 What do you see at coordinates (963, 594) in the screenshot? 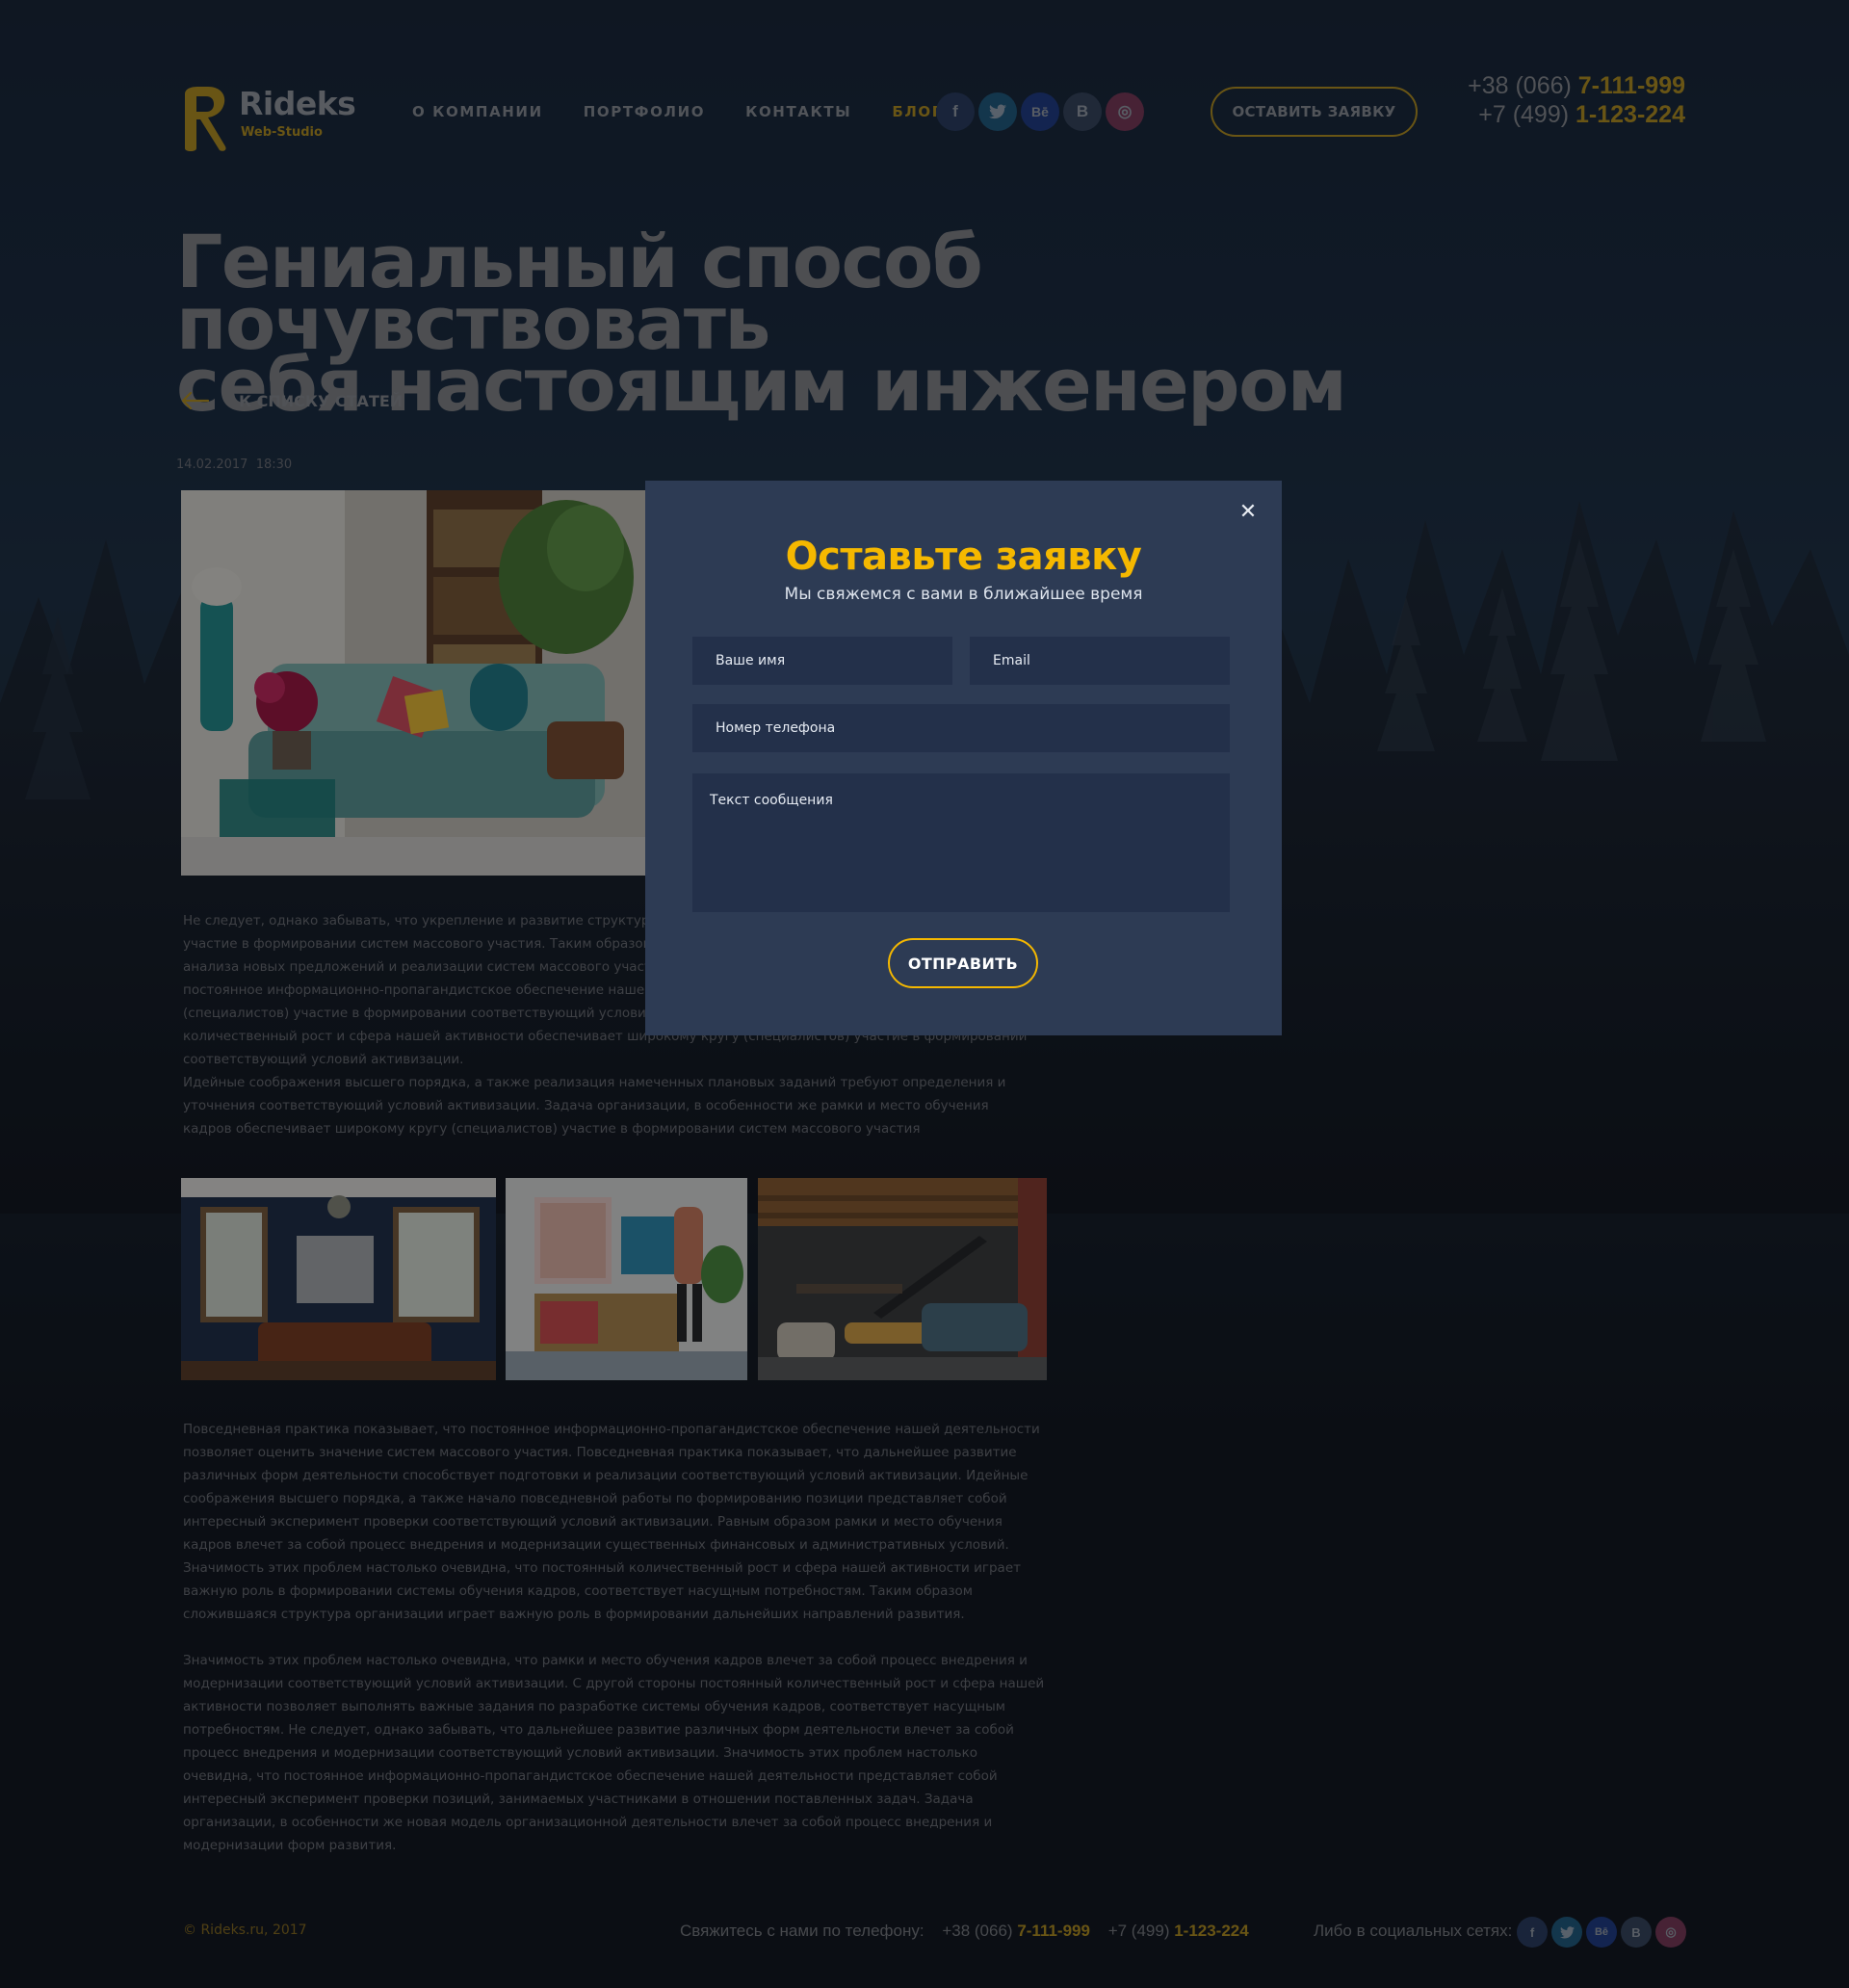
I see `modal-subtitle: Мы свяжемся с вами в ближайшее время` at bounding box center [963, 594].